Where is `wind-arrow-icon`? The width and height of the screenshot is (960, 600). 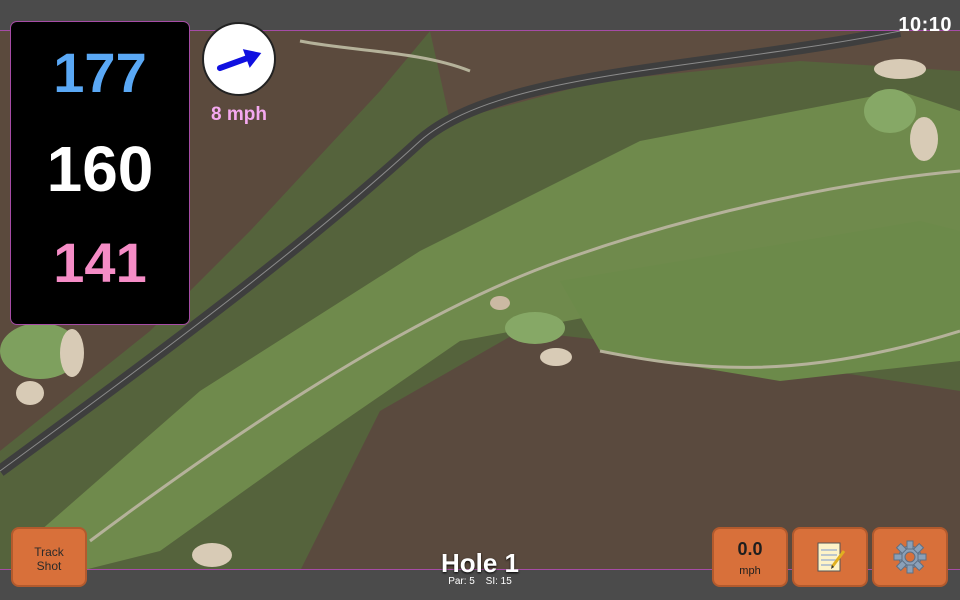 wind-arrow-icon is located at coordinates (239, 60).